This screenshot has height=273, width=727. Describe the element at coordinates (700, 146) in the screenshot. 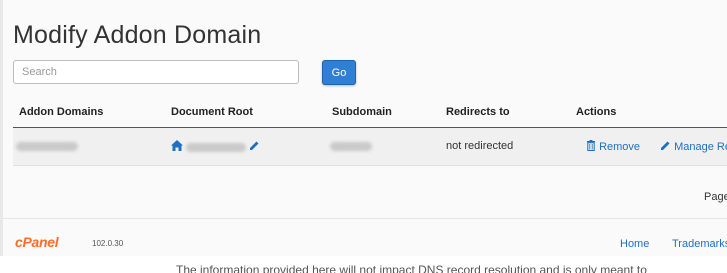

I see `manage-redirection-label: Manage Re` at that location.